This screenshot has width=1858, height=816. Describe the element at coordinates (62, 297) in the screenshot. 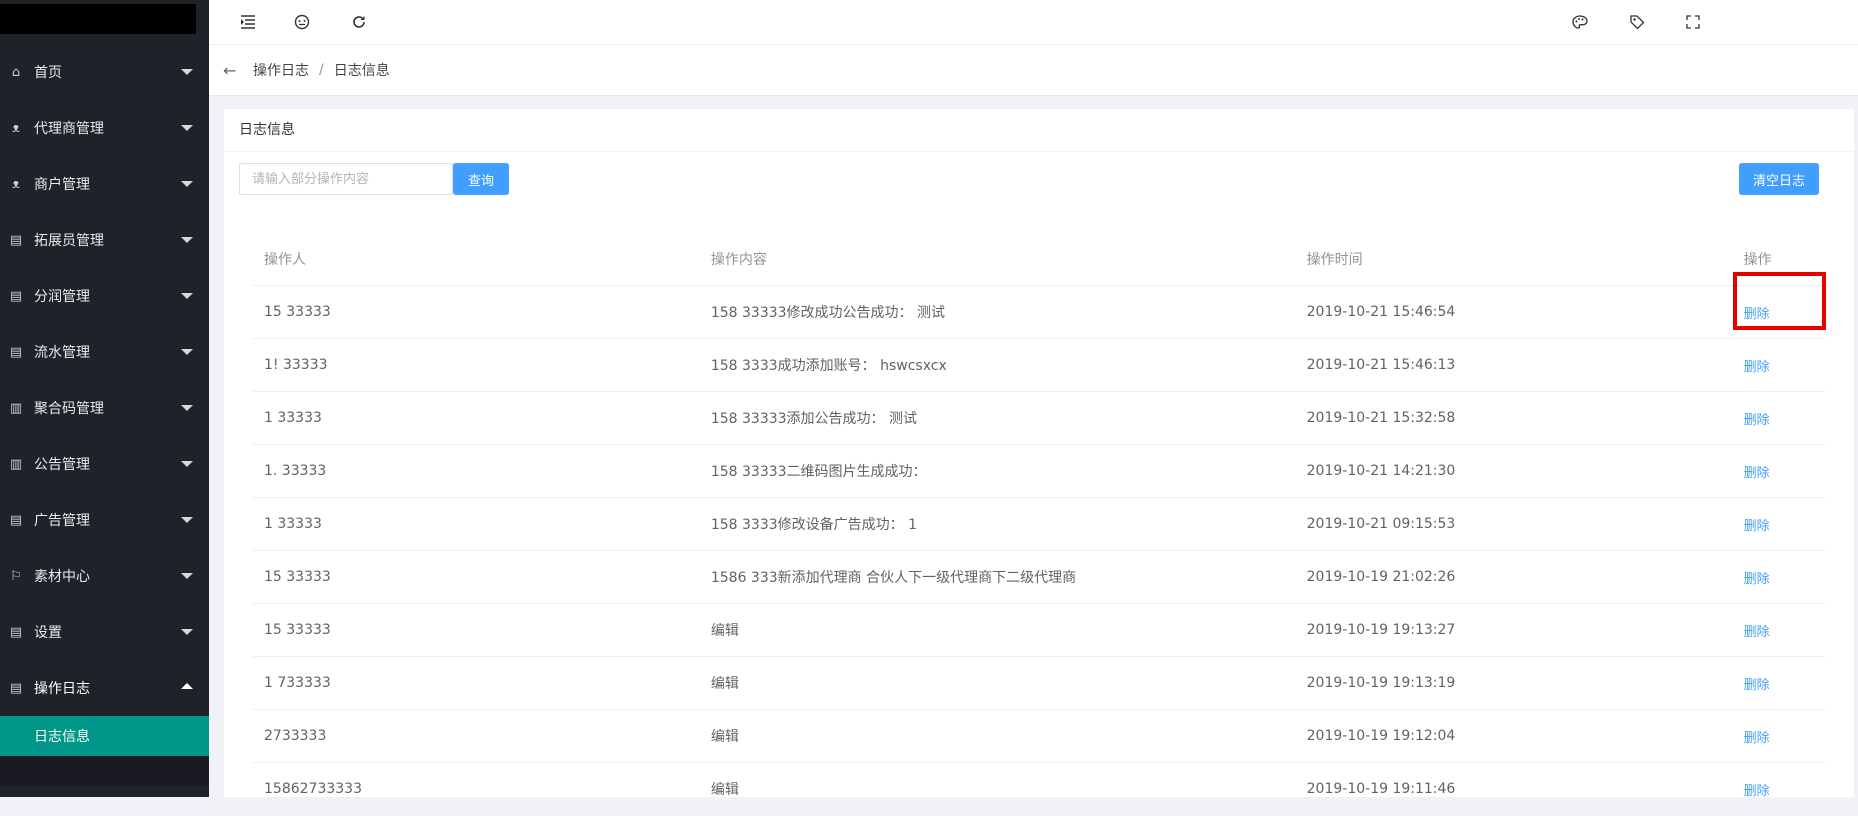

I see `sidebar-item-label: 分润管理` at that location.